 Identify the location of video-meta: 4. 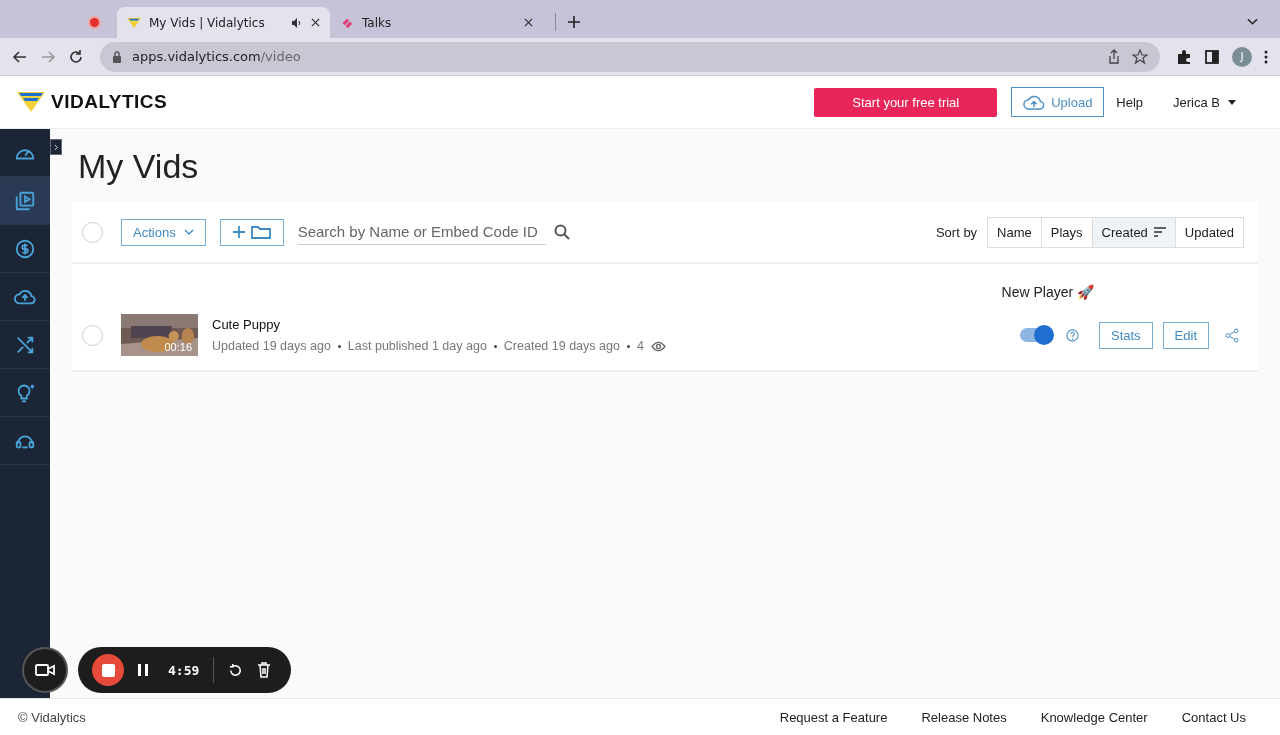
(640, 346).